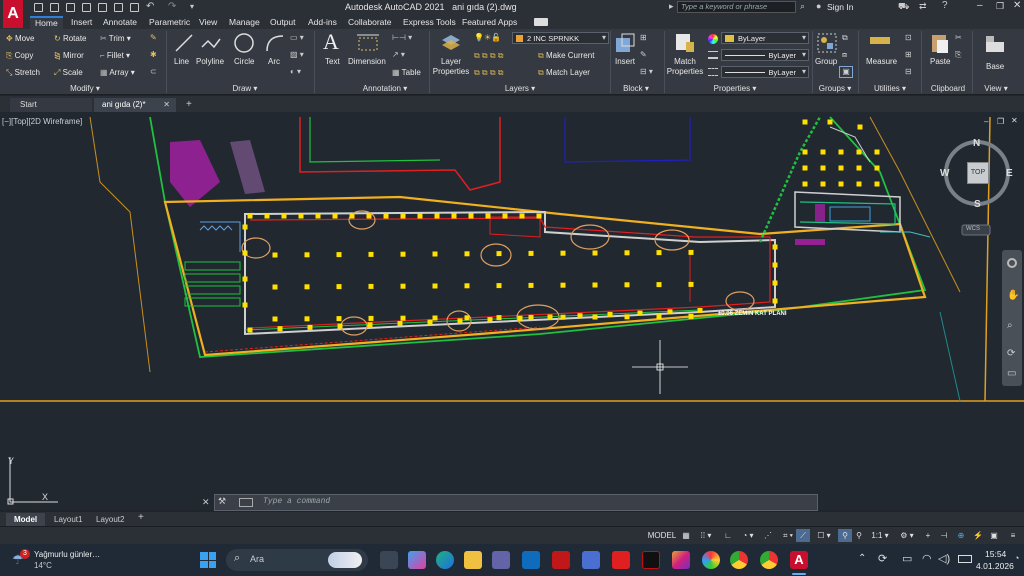 This screenshot has width=1024, height=576. Describe the element at coordinates (636, 88) in the screenshot. I see `block-panel-title: Block ▾` at that location.